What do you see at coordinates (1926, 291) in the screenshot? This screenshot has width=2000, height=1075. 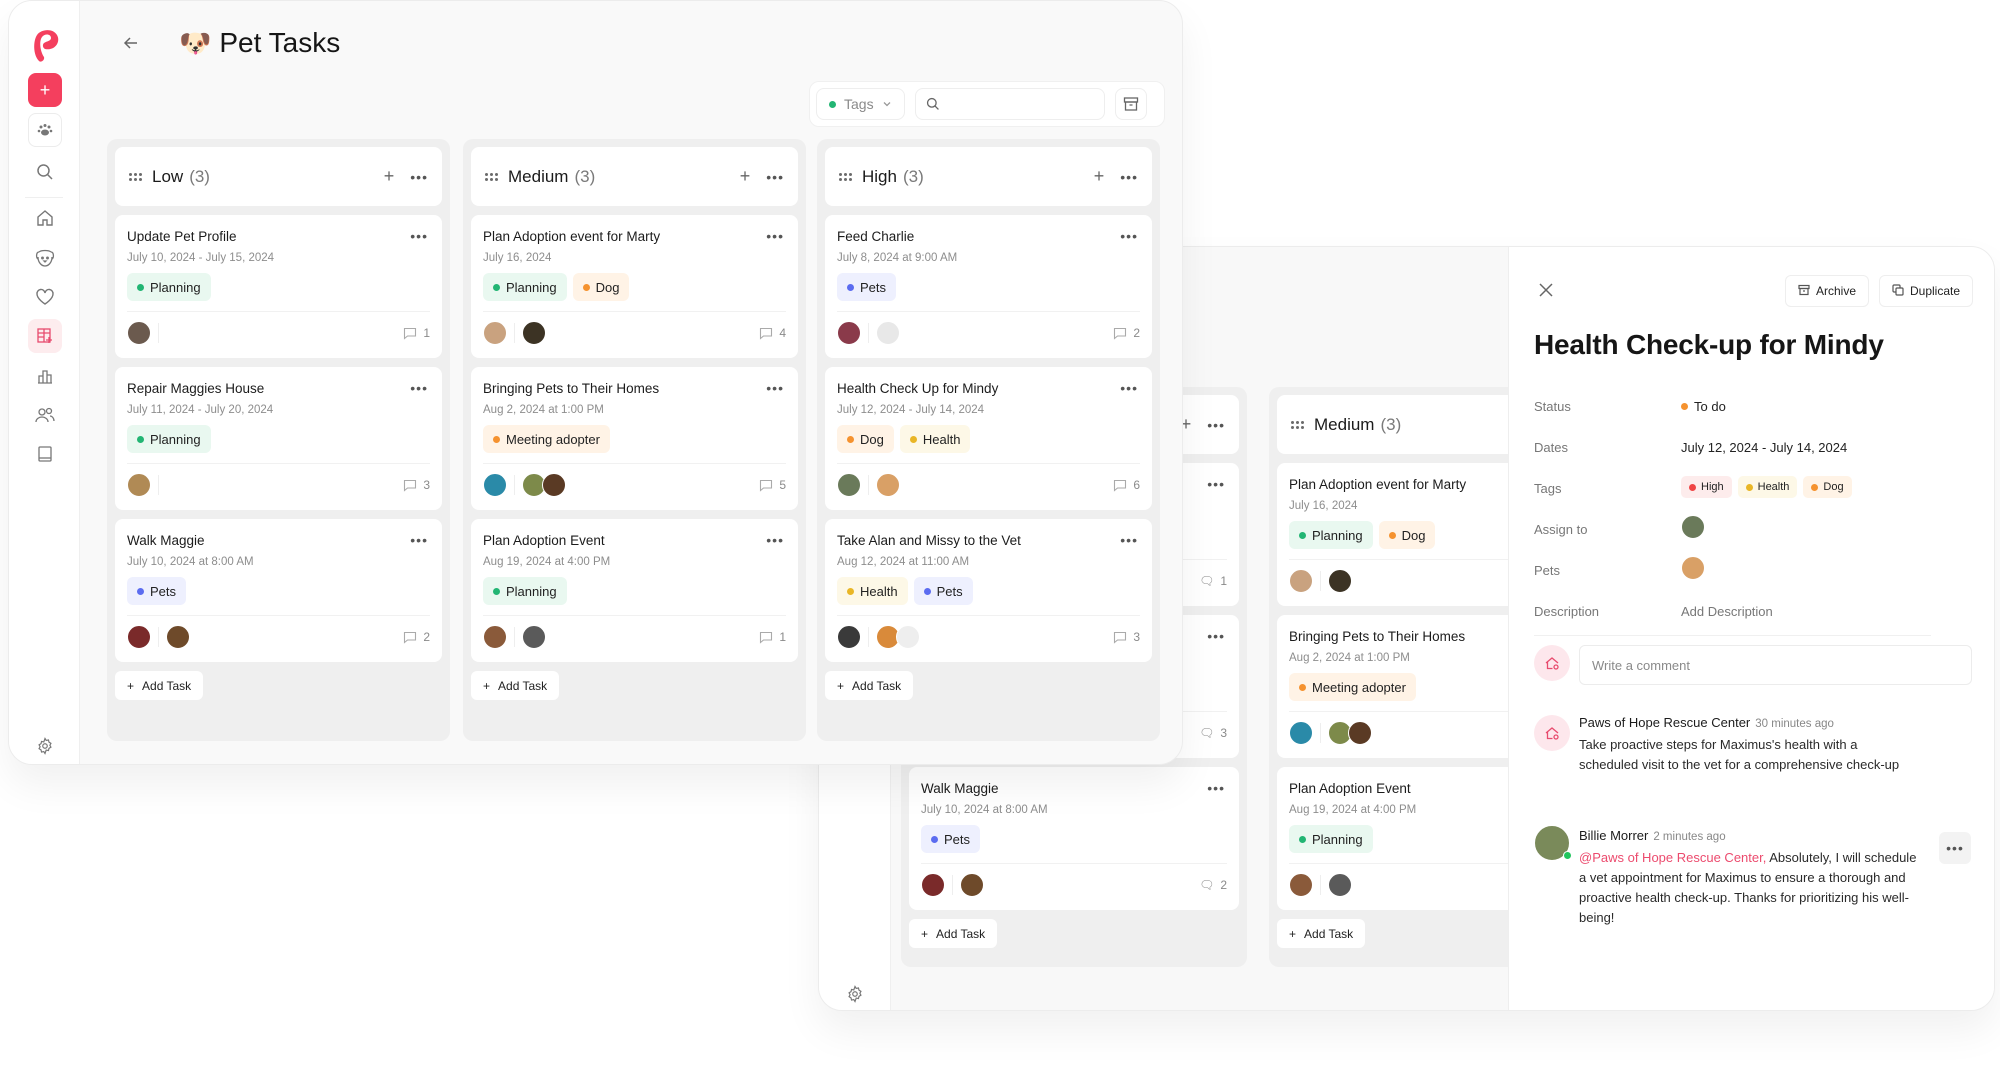 I see `duplicate-button: Duplicate` at bounding box center [1926, 291].